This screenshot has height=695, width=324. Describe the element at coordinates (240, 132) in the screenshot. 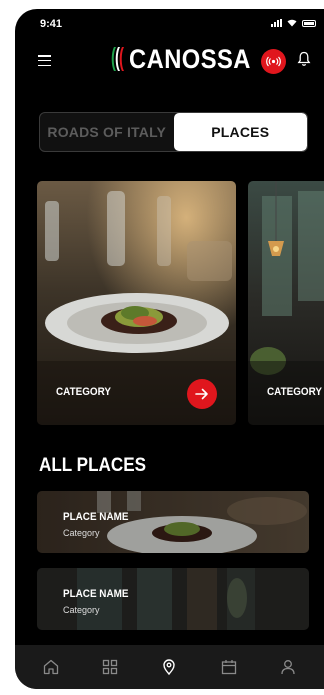

I see `tab-places: PLACES` at that location.